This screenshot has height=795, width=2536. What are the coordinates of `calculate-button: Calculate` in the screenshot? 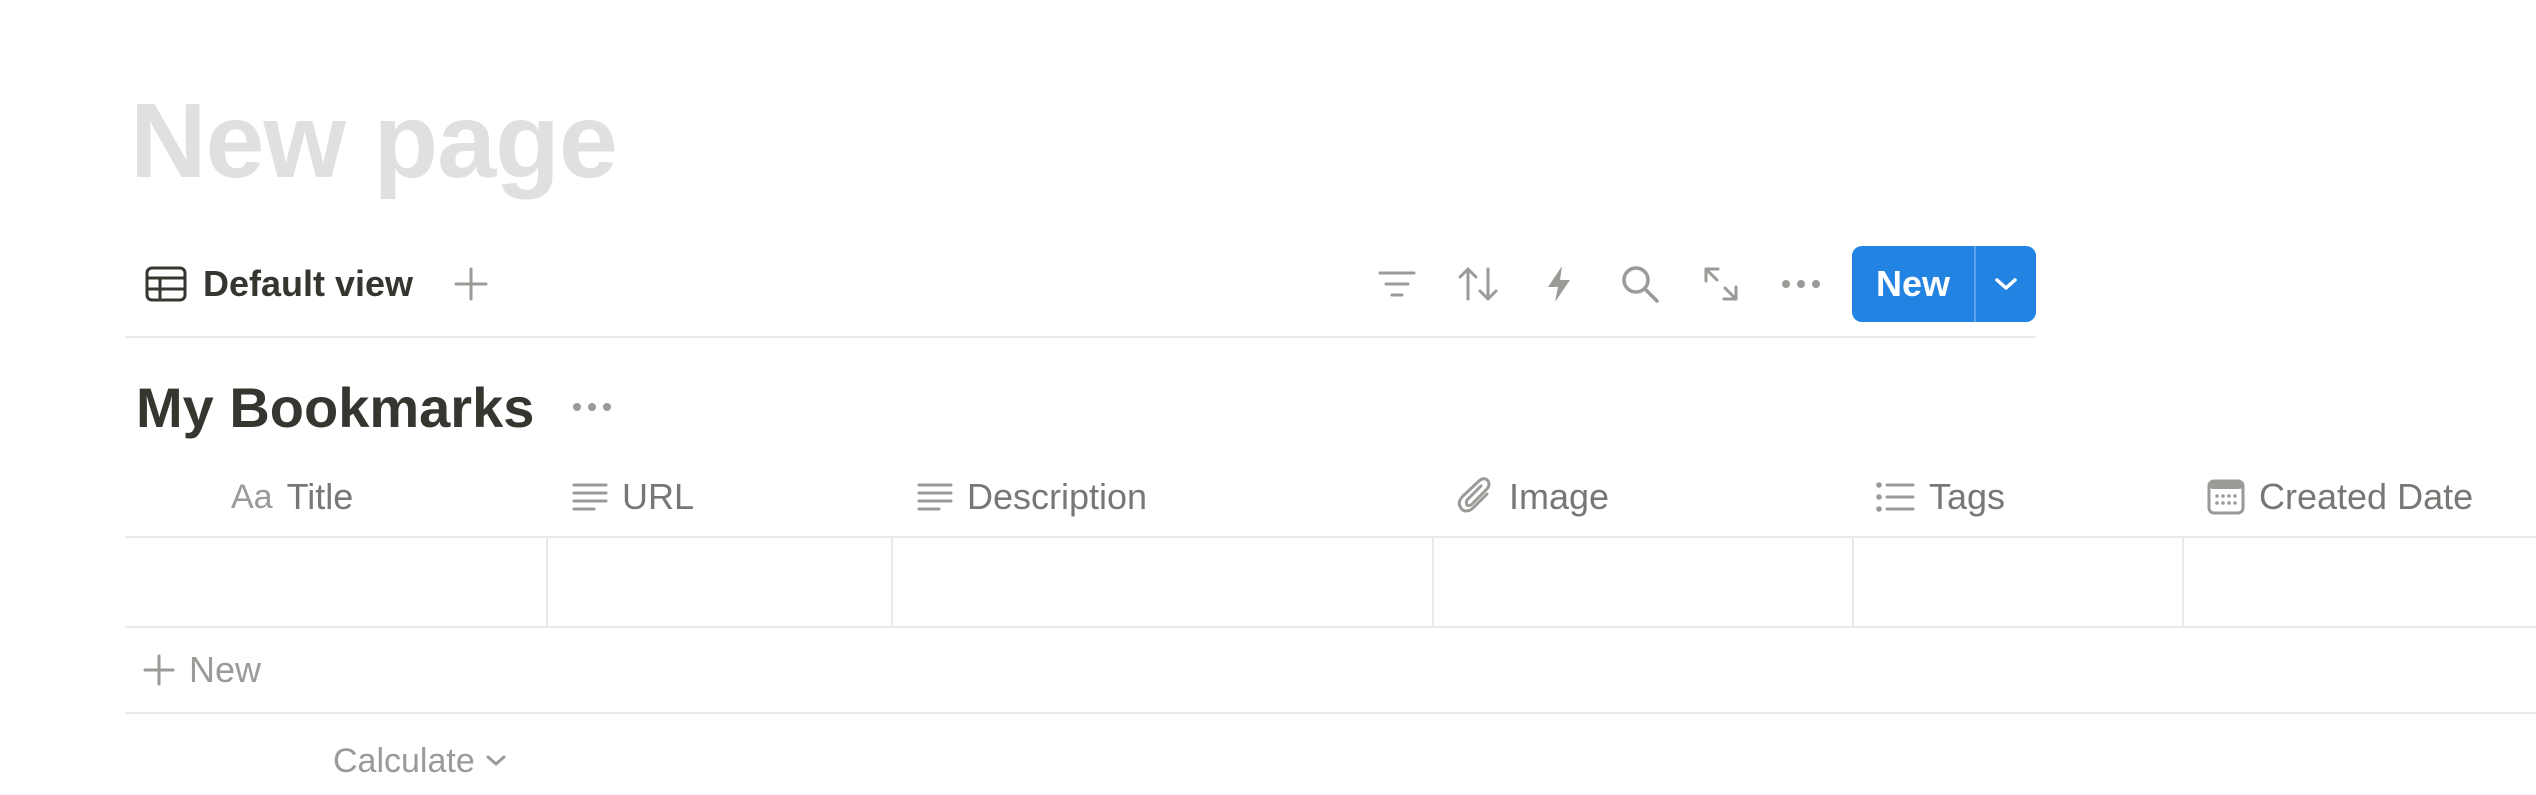 It's located at (420, 761).